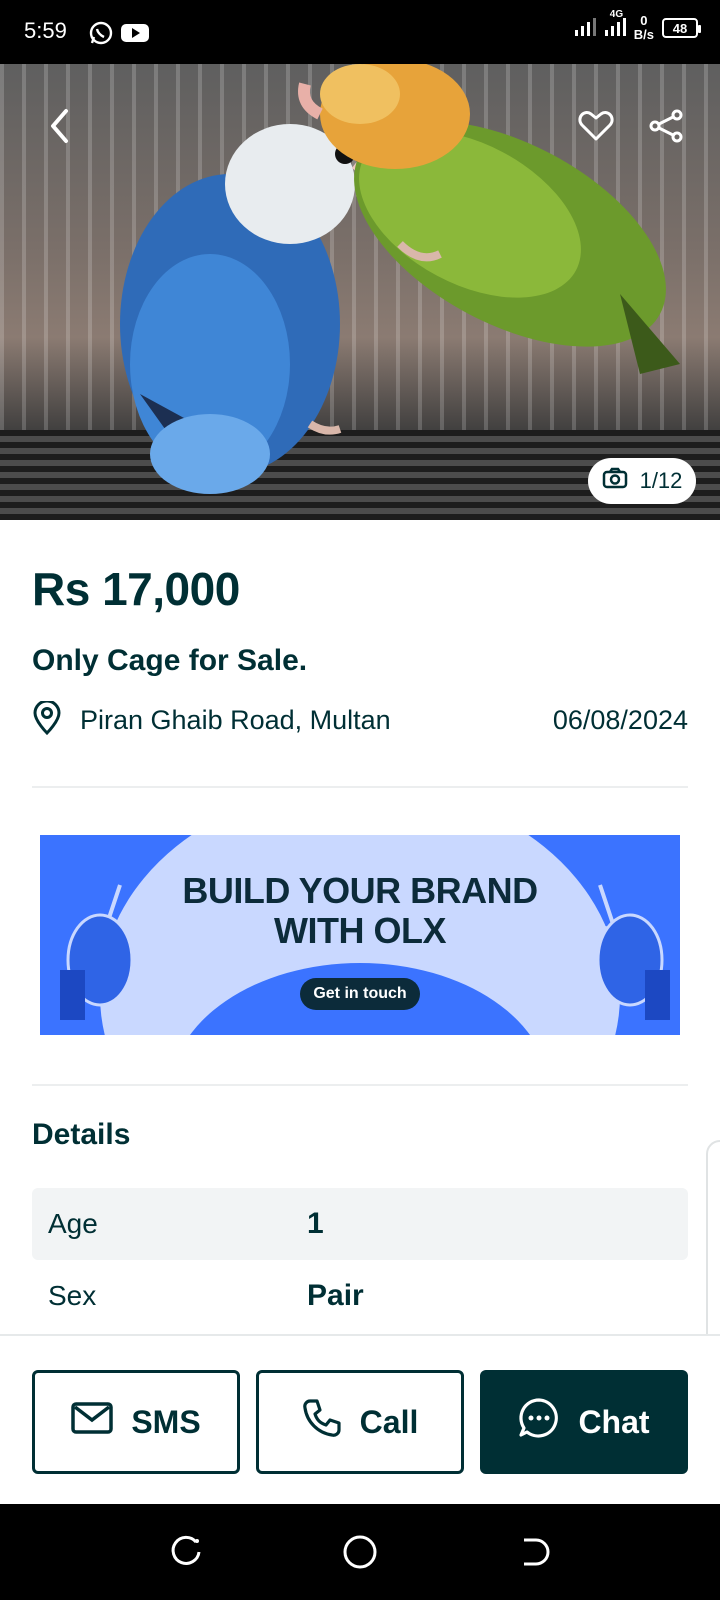  I want to click on back-arrow-icon, so click(60, 128).